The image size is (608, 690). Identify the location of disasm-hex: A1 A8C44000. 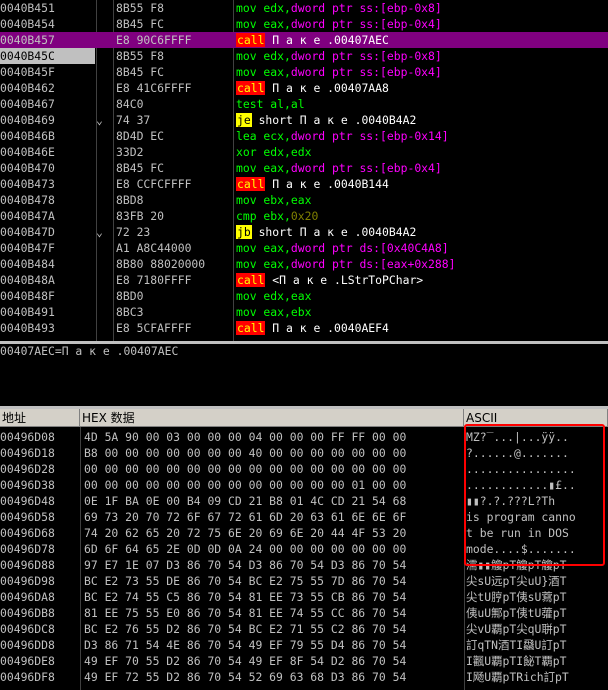
(154, 248).